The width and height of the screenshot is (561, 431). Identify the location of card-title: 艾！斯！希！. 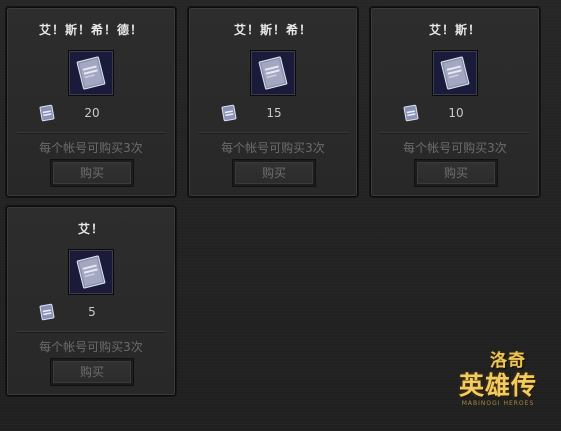
(272, 30).